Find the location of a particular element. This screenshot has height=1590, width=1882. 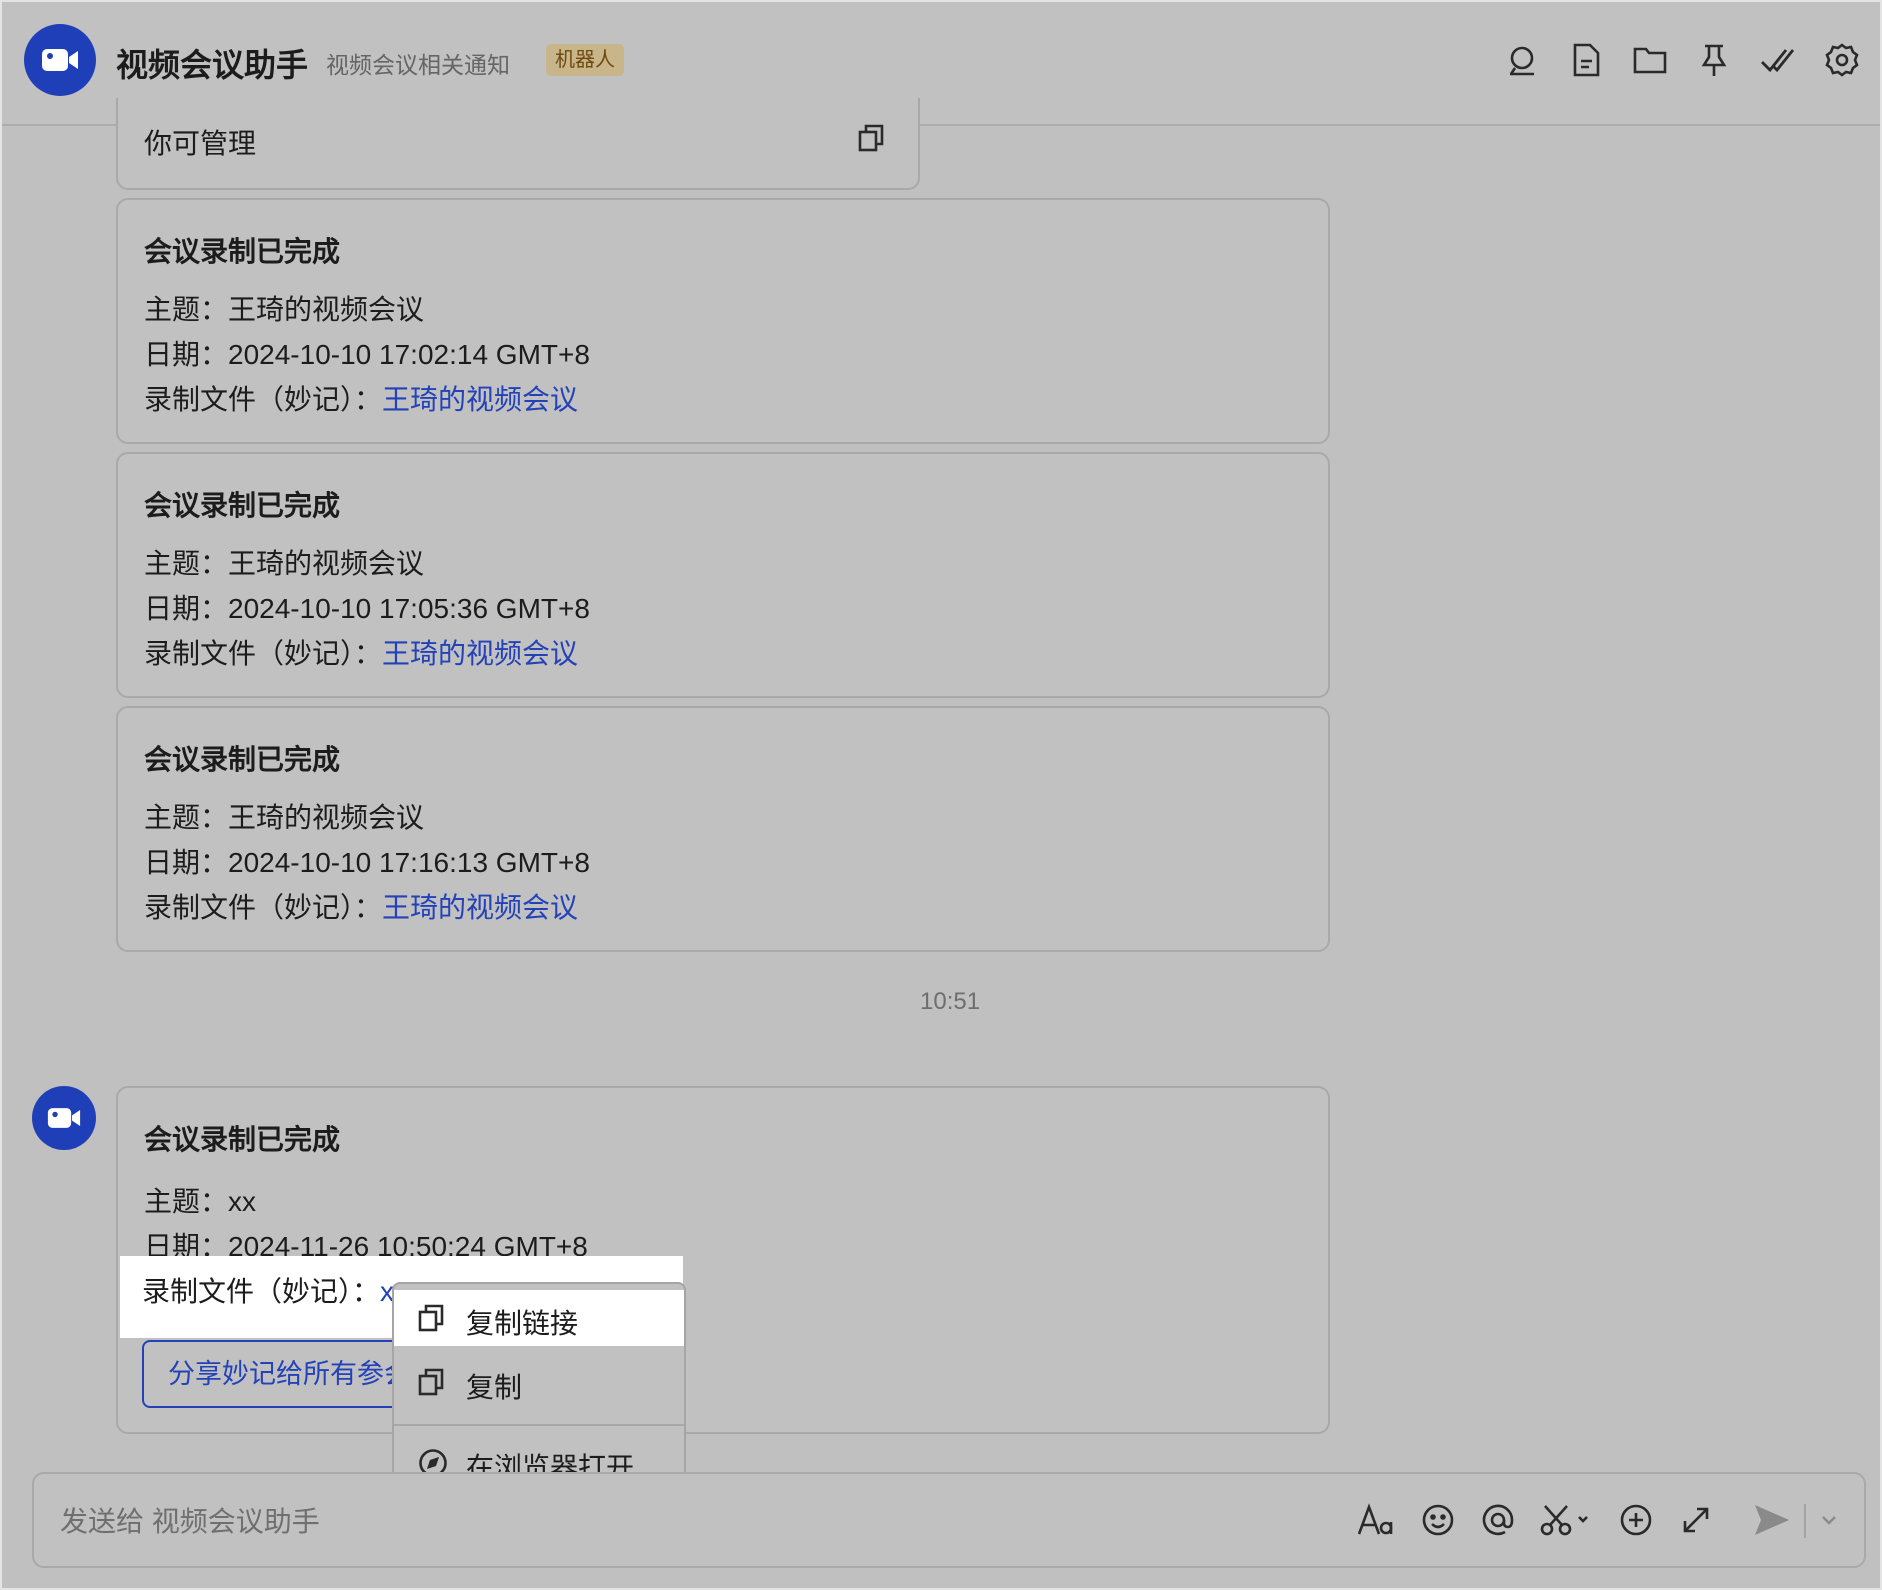

document-icon is located at coordinates (1586, 60).